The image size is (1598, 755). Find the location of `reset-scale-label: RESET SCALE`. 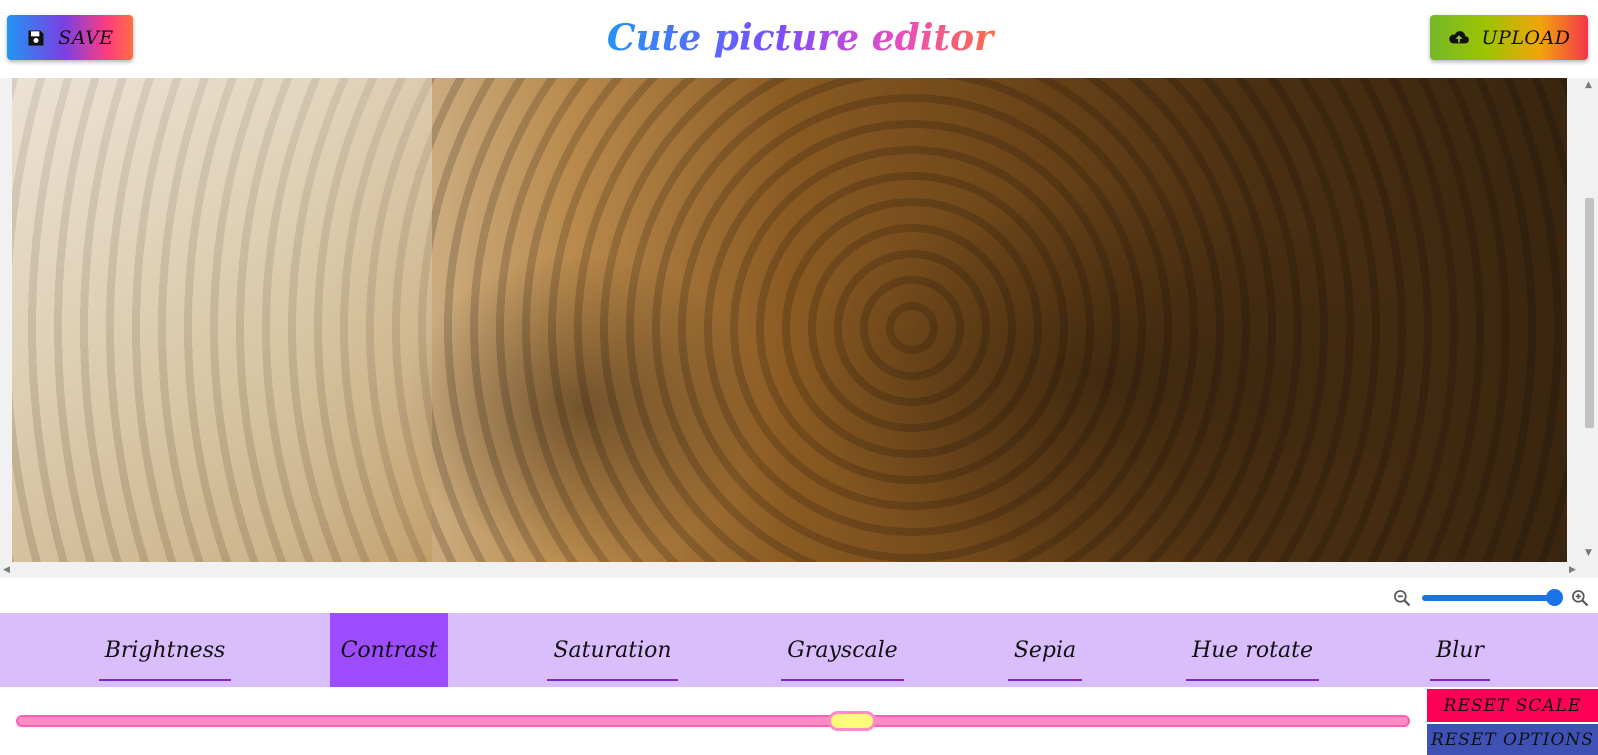

reset-scale-label: RESET SCALE is located at coordinates (1512, 705).